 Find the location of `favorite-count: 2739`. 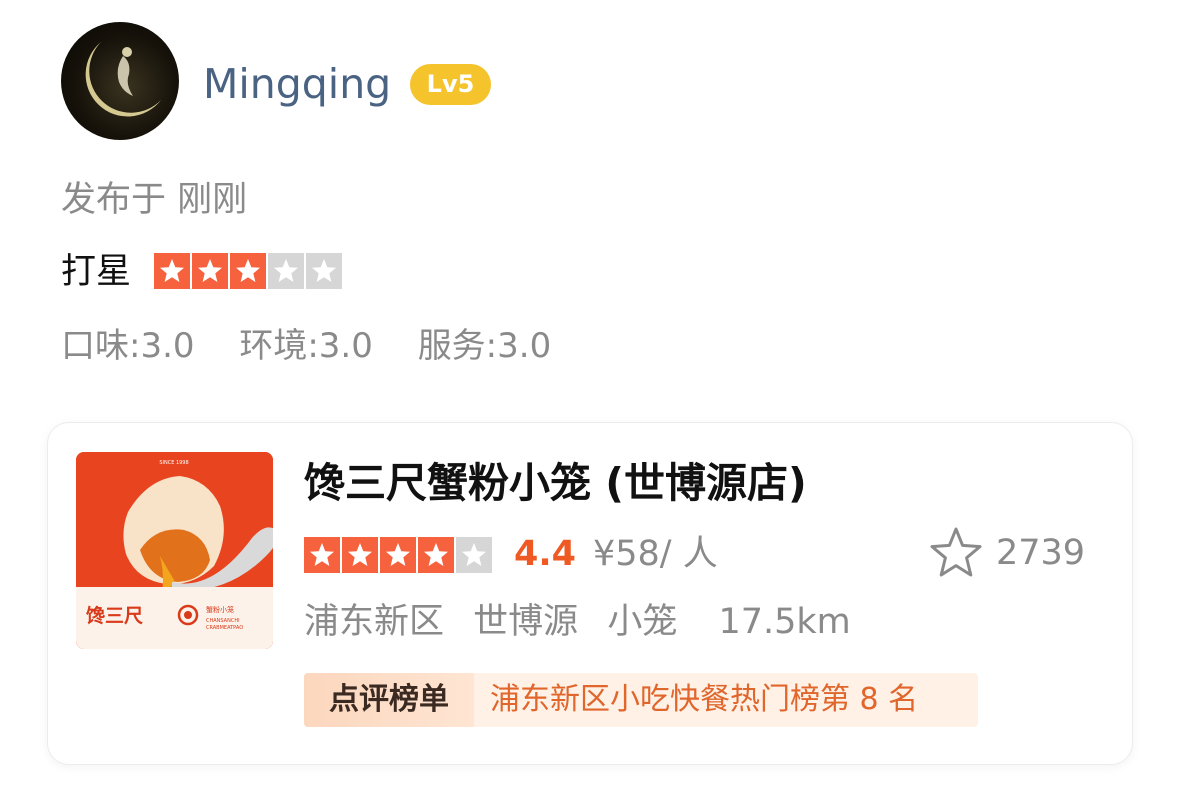

favorite-count: 2739 is located at coordinates (1041, 553).